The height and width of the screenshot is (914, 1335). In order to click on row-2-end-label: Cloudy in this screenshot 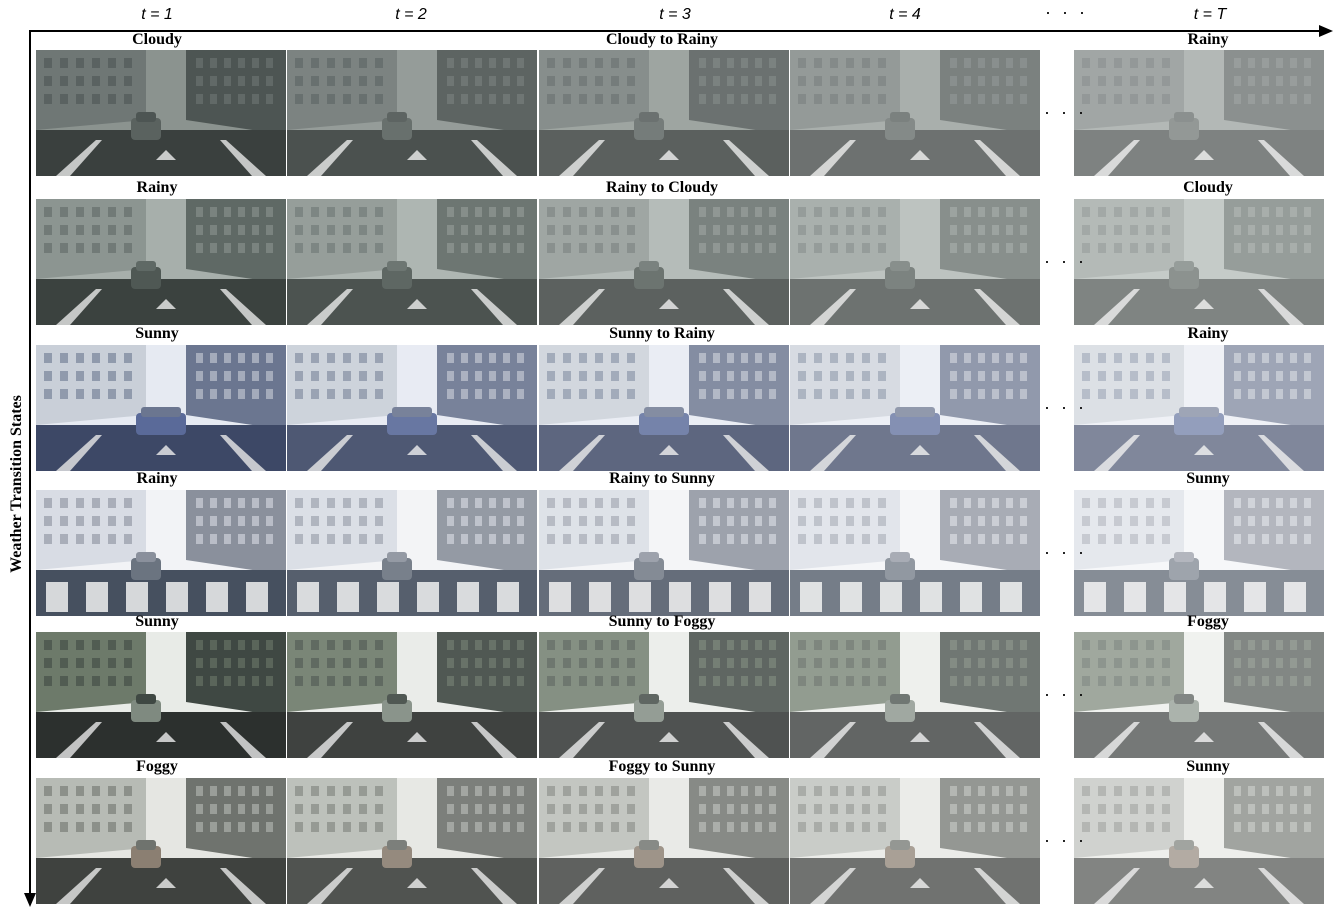, I will do `click(1208, 187)`.